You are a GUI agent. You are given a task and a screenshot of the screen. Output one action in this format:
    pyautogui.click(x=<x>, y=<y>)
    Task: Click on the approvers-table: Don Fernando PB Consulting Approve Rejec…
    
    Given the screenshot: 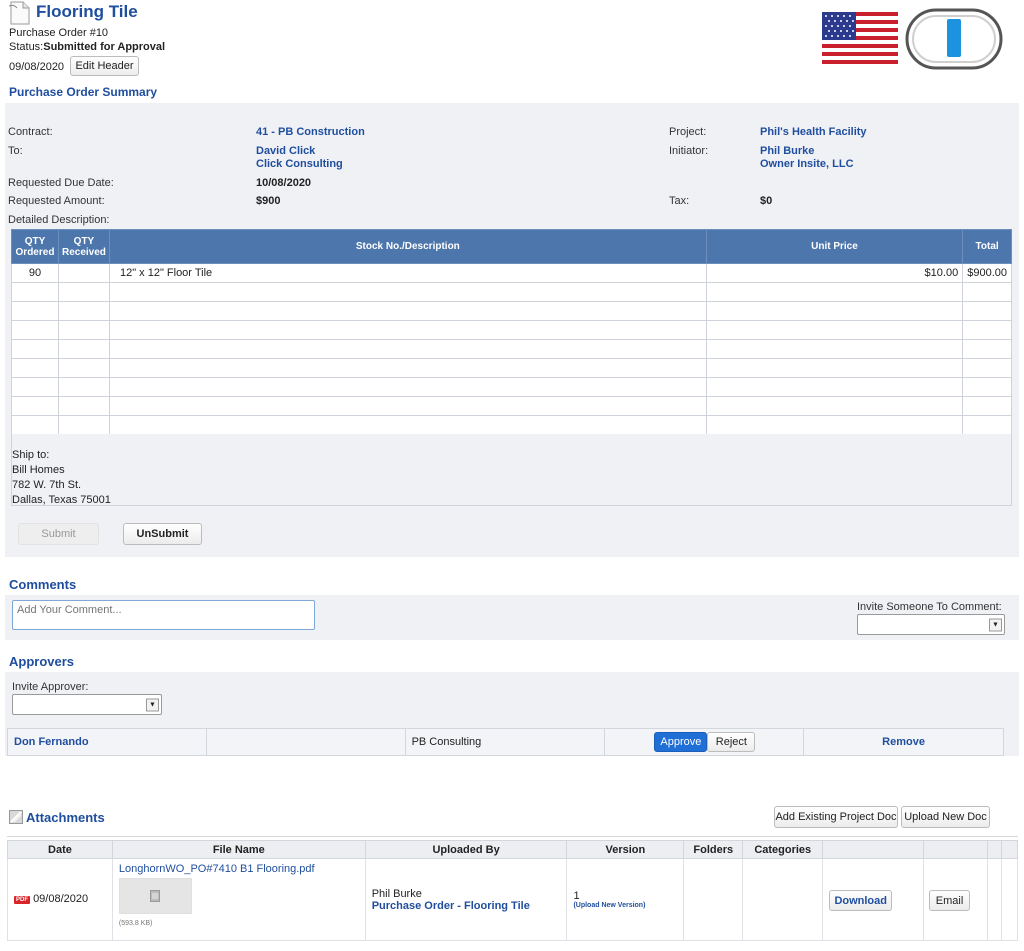 What is the action you would take?
    pyautogui.click(x=505, y=742)
    